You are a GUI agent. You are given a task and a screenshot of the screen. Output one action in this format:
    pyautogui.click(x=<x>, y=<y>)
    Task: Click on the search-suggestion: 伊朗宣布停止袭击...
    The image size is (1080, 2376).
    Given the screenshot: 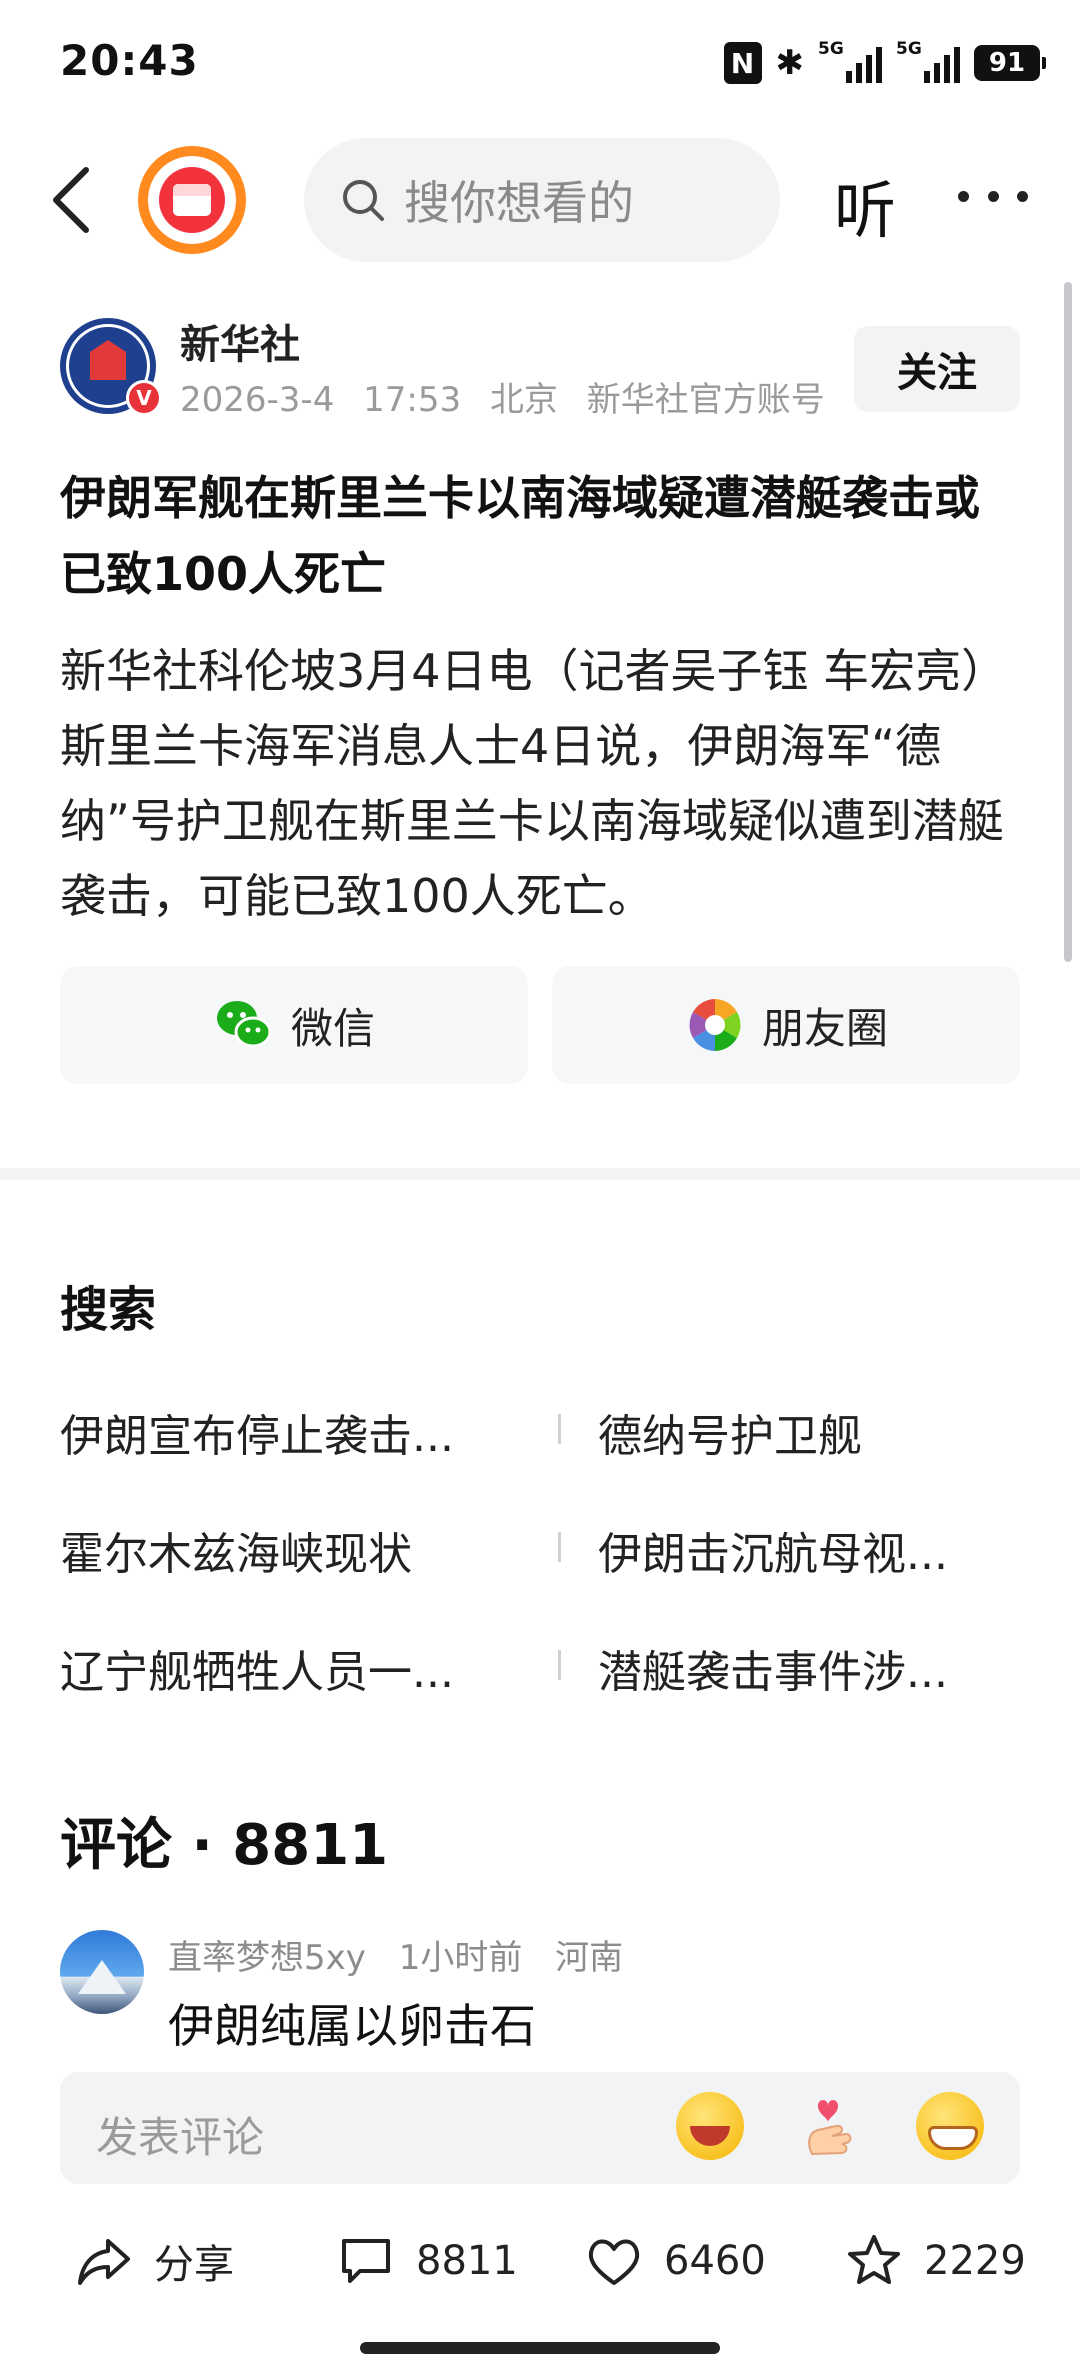 What is the action you would take?
    pyautogui.click(x=280, y=1432)
    